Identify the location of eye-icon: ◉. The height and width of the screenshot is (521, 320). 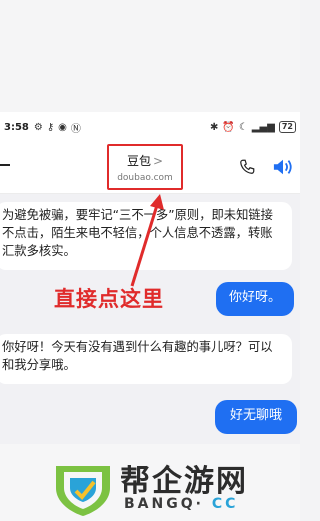
(62, 127).